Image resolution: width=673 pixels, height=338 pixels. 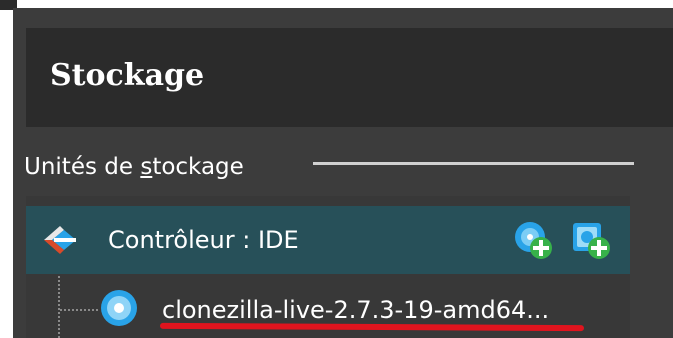 What do you see at coordinates (119, 308) in the screenshot?
I see `optical-disc-icon` at bounding box center [119, 308].